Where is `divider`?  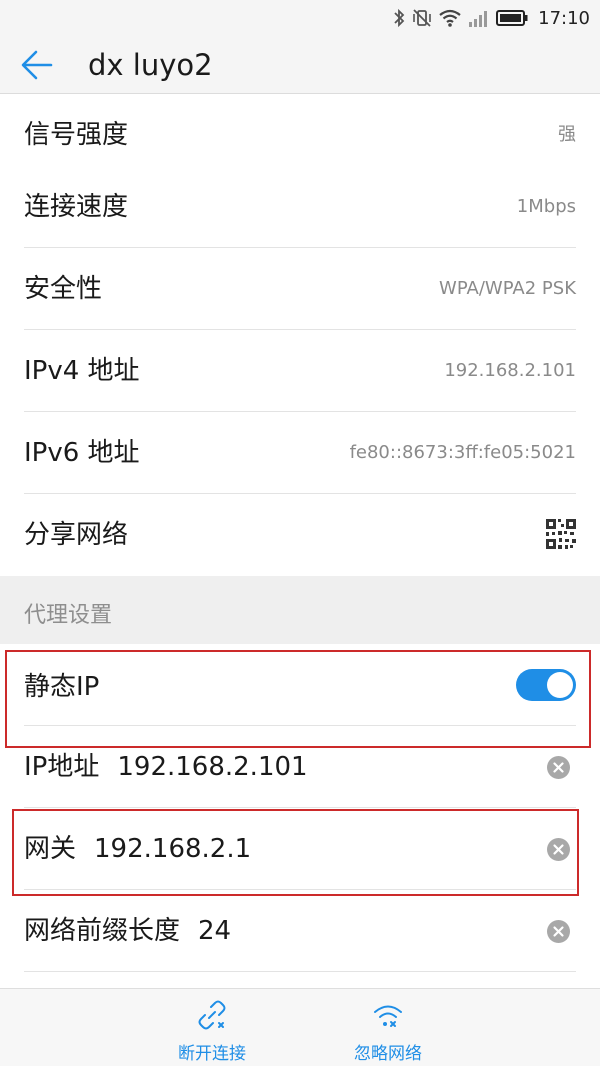
divider is located at coordinates (300, 971).